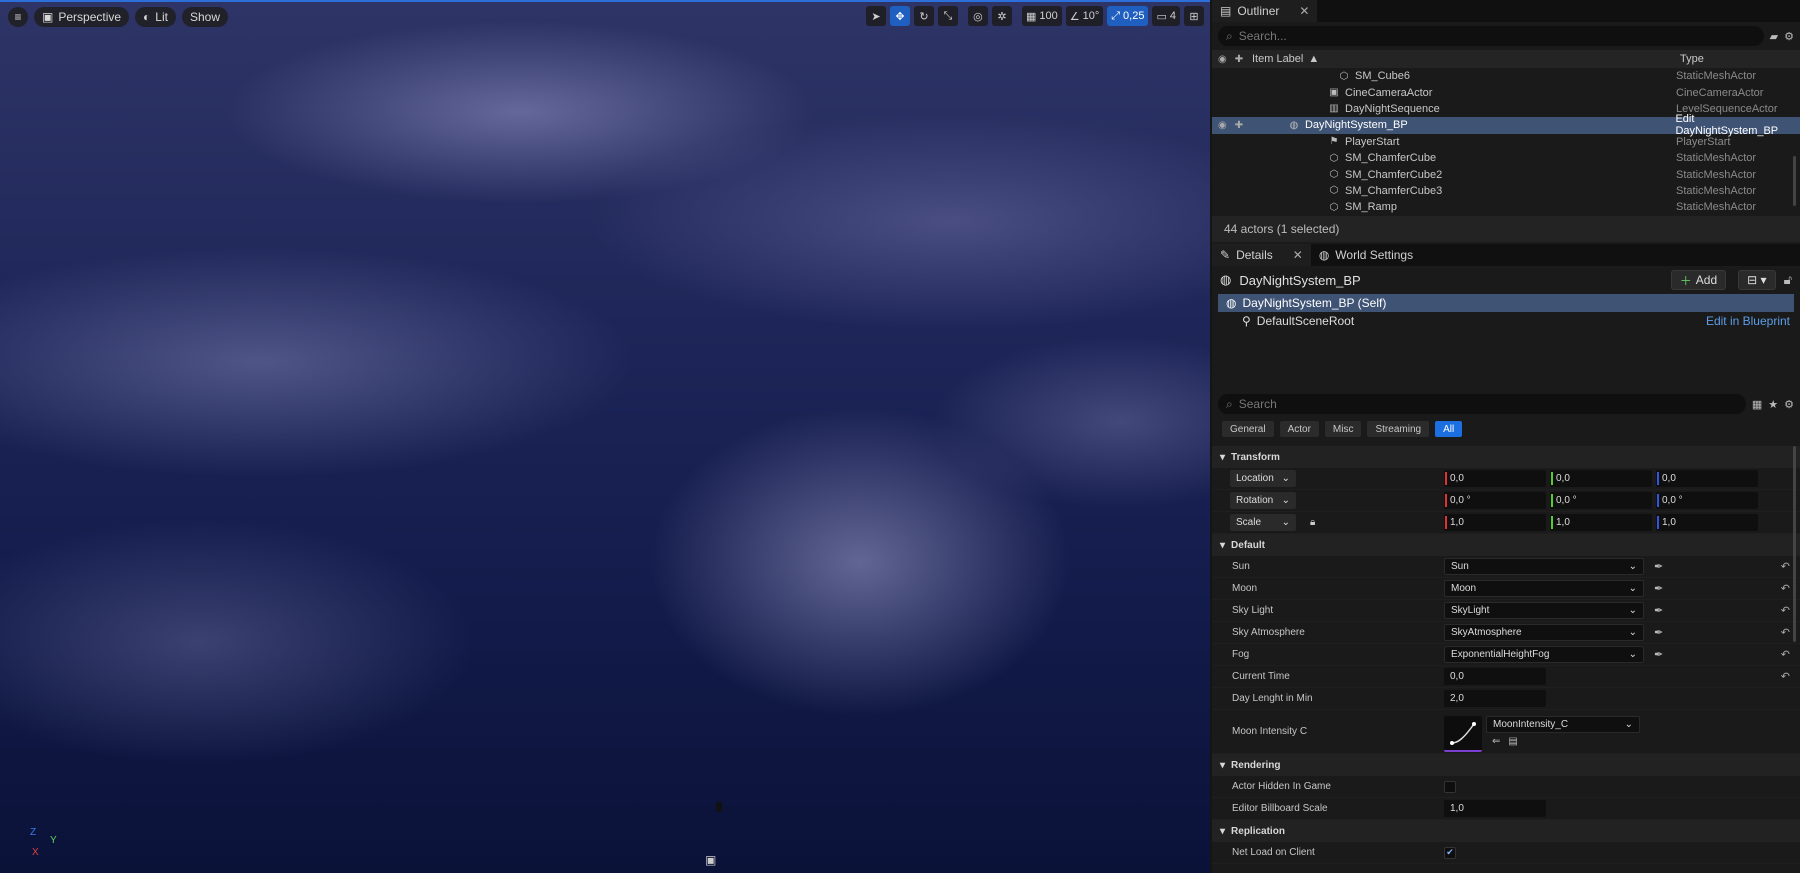 Image resolution: width=1800 pixels, height=873 pixels. What do you see at coordinates (1544, 632) in the screenshot?
I see `sky-atmosphere-select: SkyAtmosphere ⌄` at bounding box center [1544, 632].